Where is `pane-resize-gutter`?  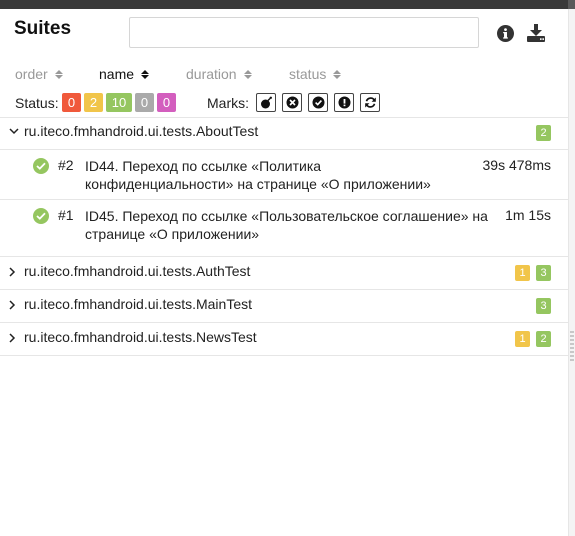
pane-resize-gutter is located at coordinates (571, 272).